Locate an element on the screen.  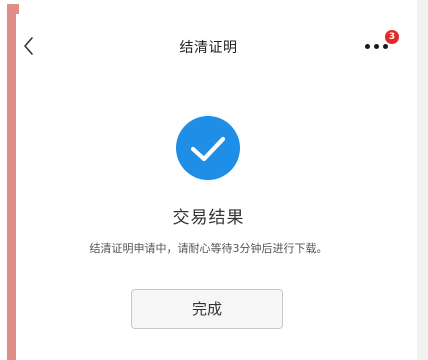
result-description: 结清证明申请中，请耐心等待3分钟后进行下载。 is located at coordinates (208, 248).